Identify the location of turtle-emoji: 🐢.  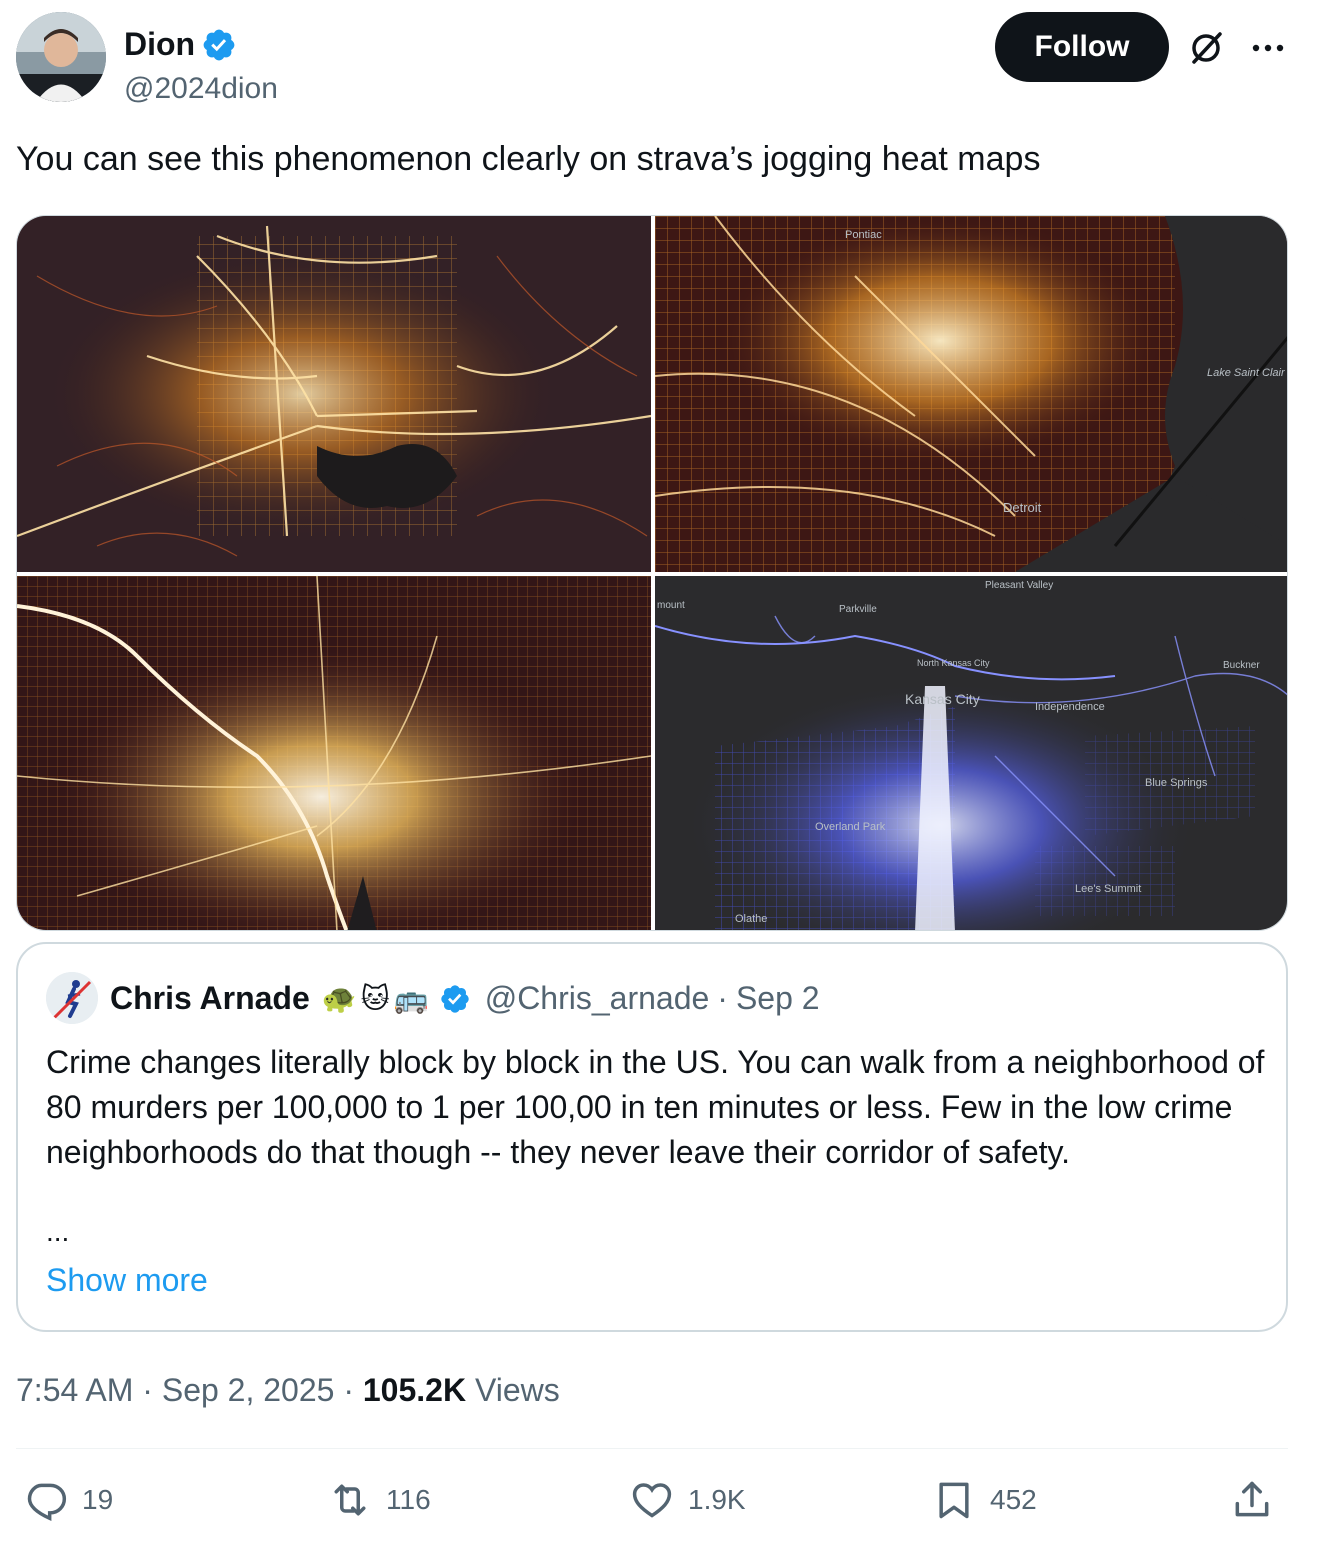
(339, 998).